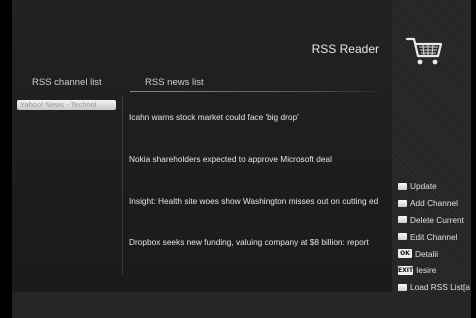 Image resolution: width=476 pixels, height=318 pixels. I want to click on load-rss-list-label: Load RSS List[a, so click(440, 287).